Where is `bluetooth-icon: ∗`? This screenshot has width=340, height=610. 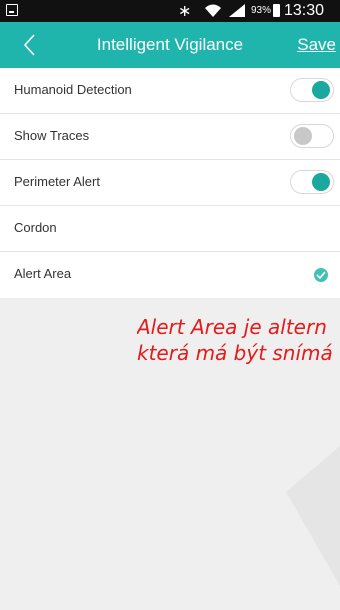
bluetooth-icon: ∗ is located at coordinates (185, 11).